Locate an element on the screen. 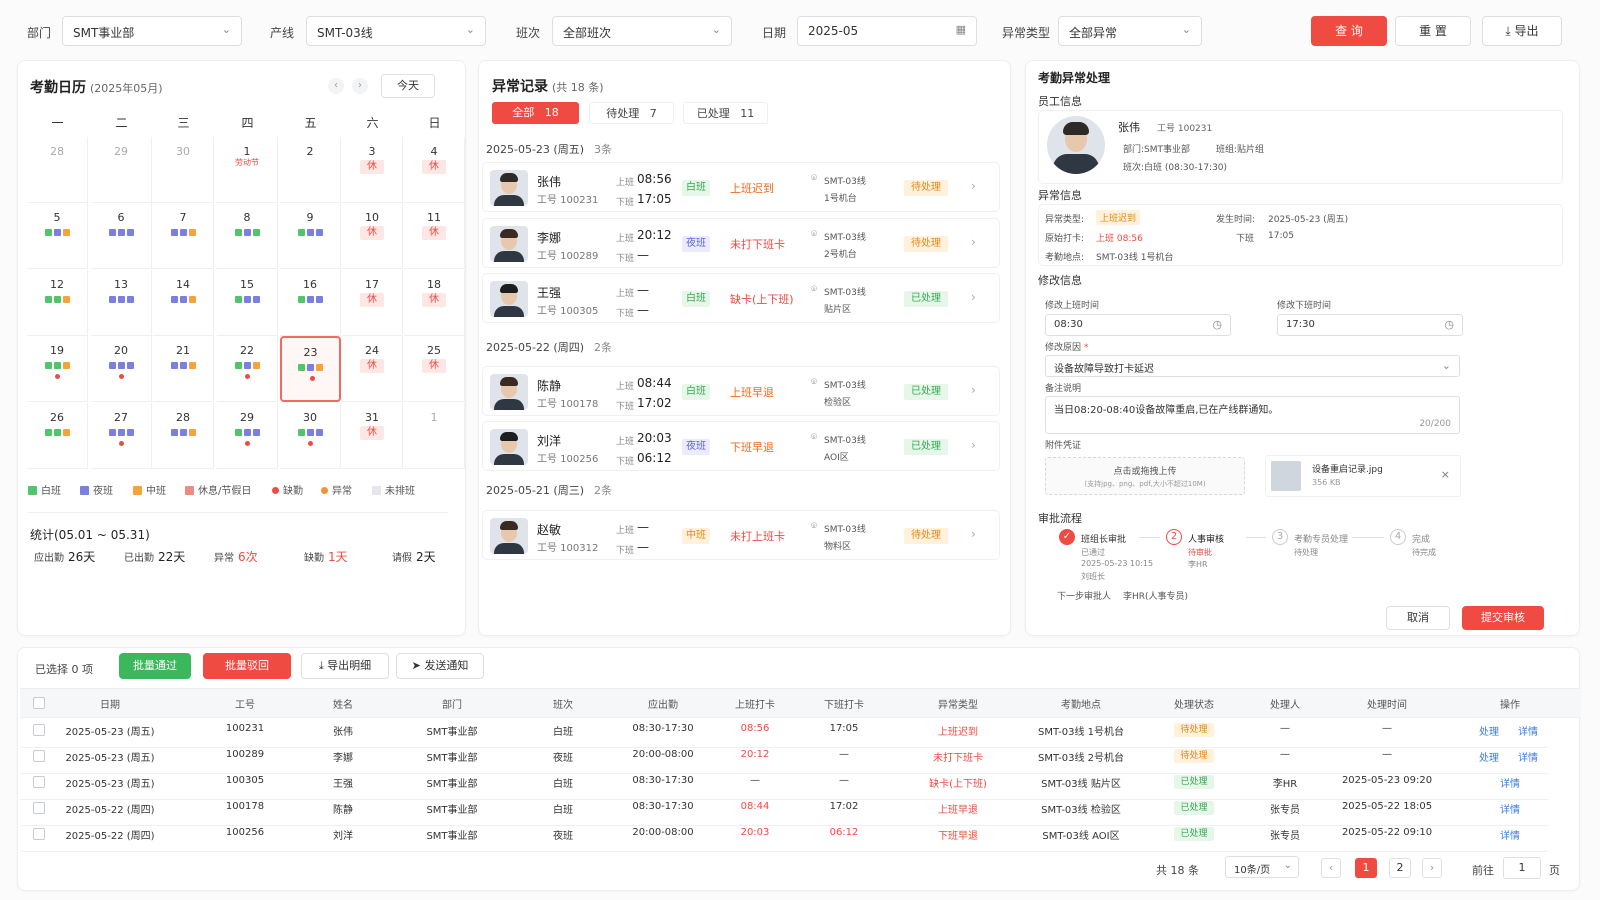  calendar-day: 21 is located at coordinates (183, 369).